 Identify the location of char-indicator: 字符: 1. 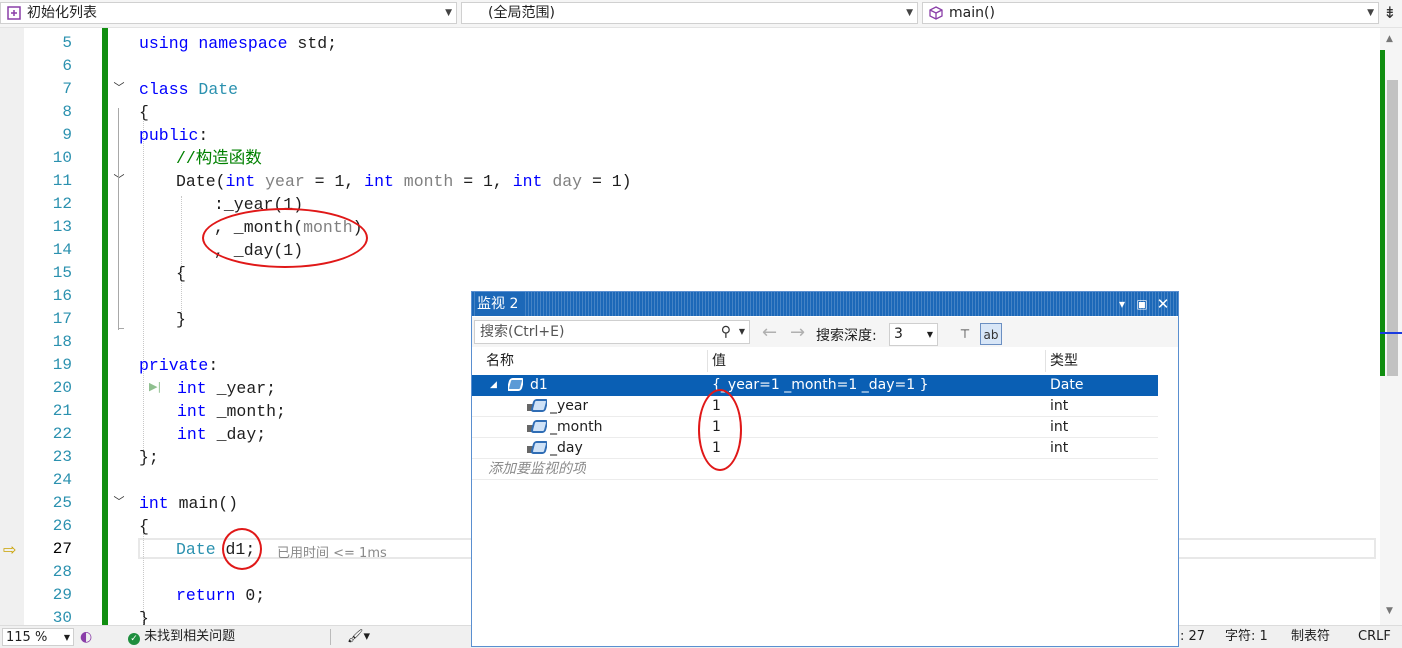
(1246, 637).